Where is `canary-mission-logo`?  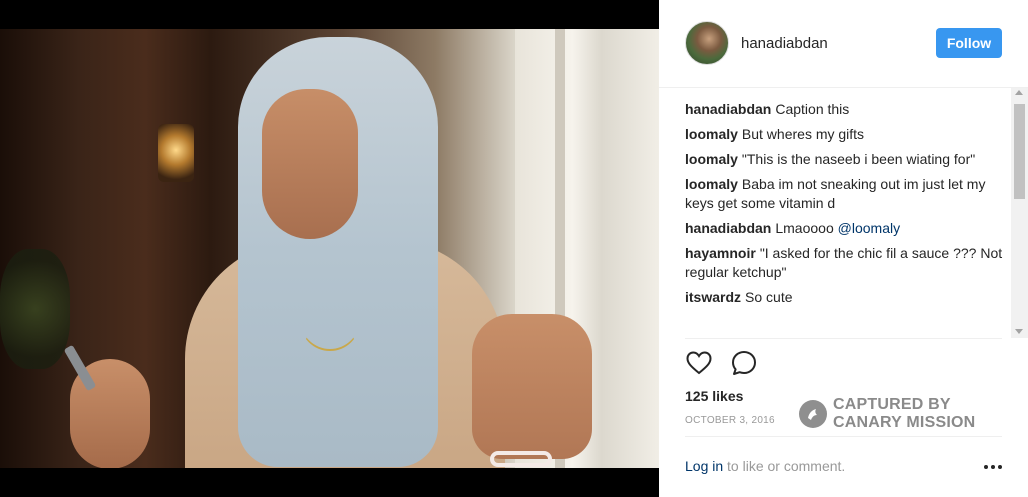 canary-mission-logo is located at coordinates (813, 414).